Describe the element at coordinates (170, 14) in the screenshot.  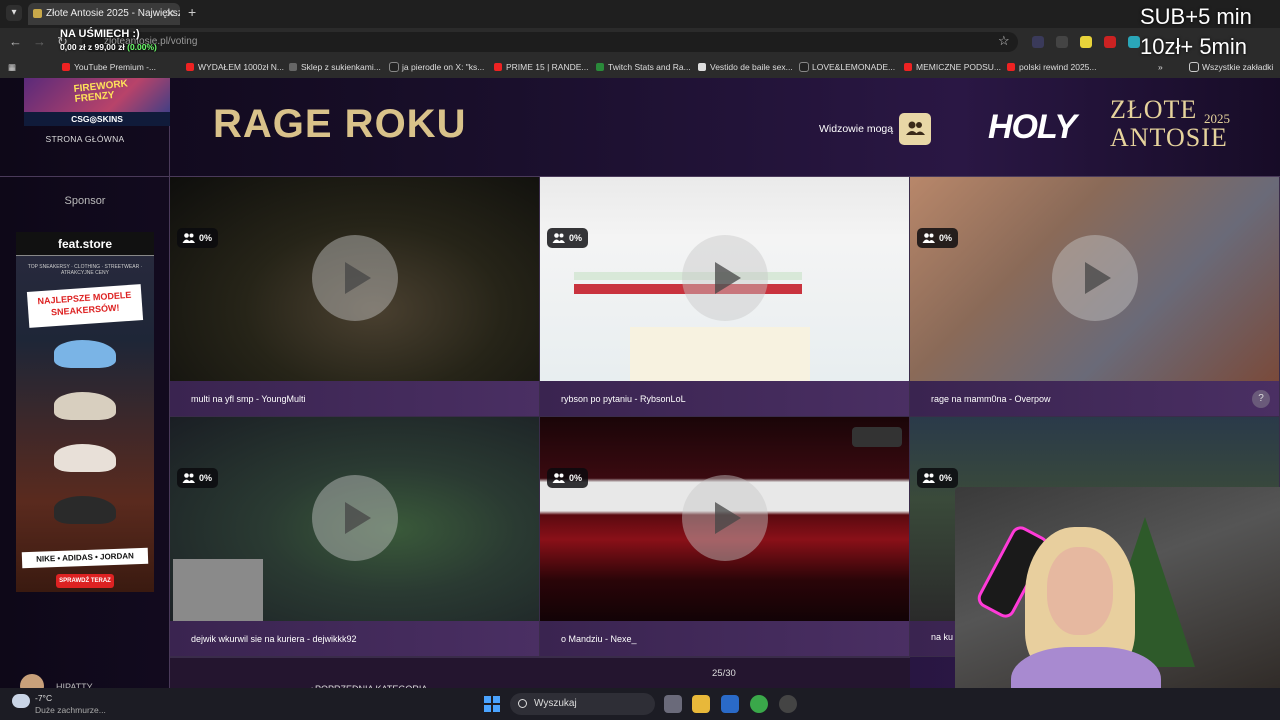
I see `close-tab-icon: ✕` at that location.